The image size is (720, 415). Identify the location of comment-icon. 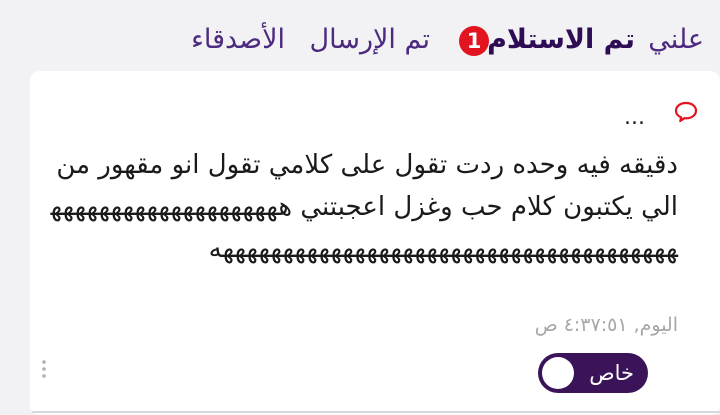
(686, 112).